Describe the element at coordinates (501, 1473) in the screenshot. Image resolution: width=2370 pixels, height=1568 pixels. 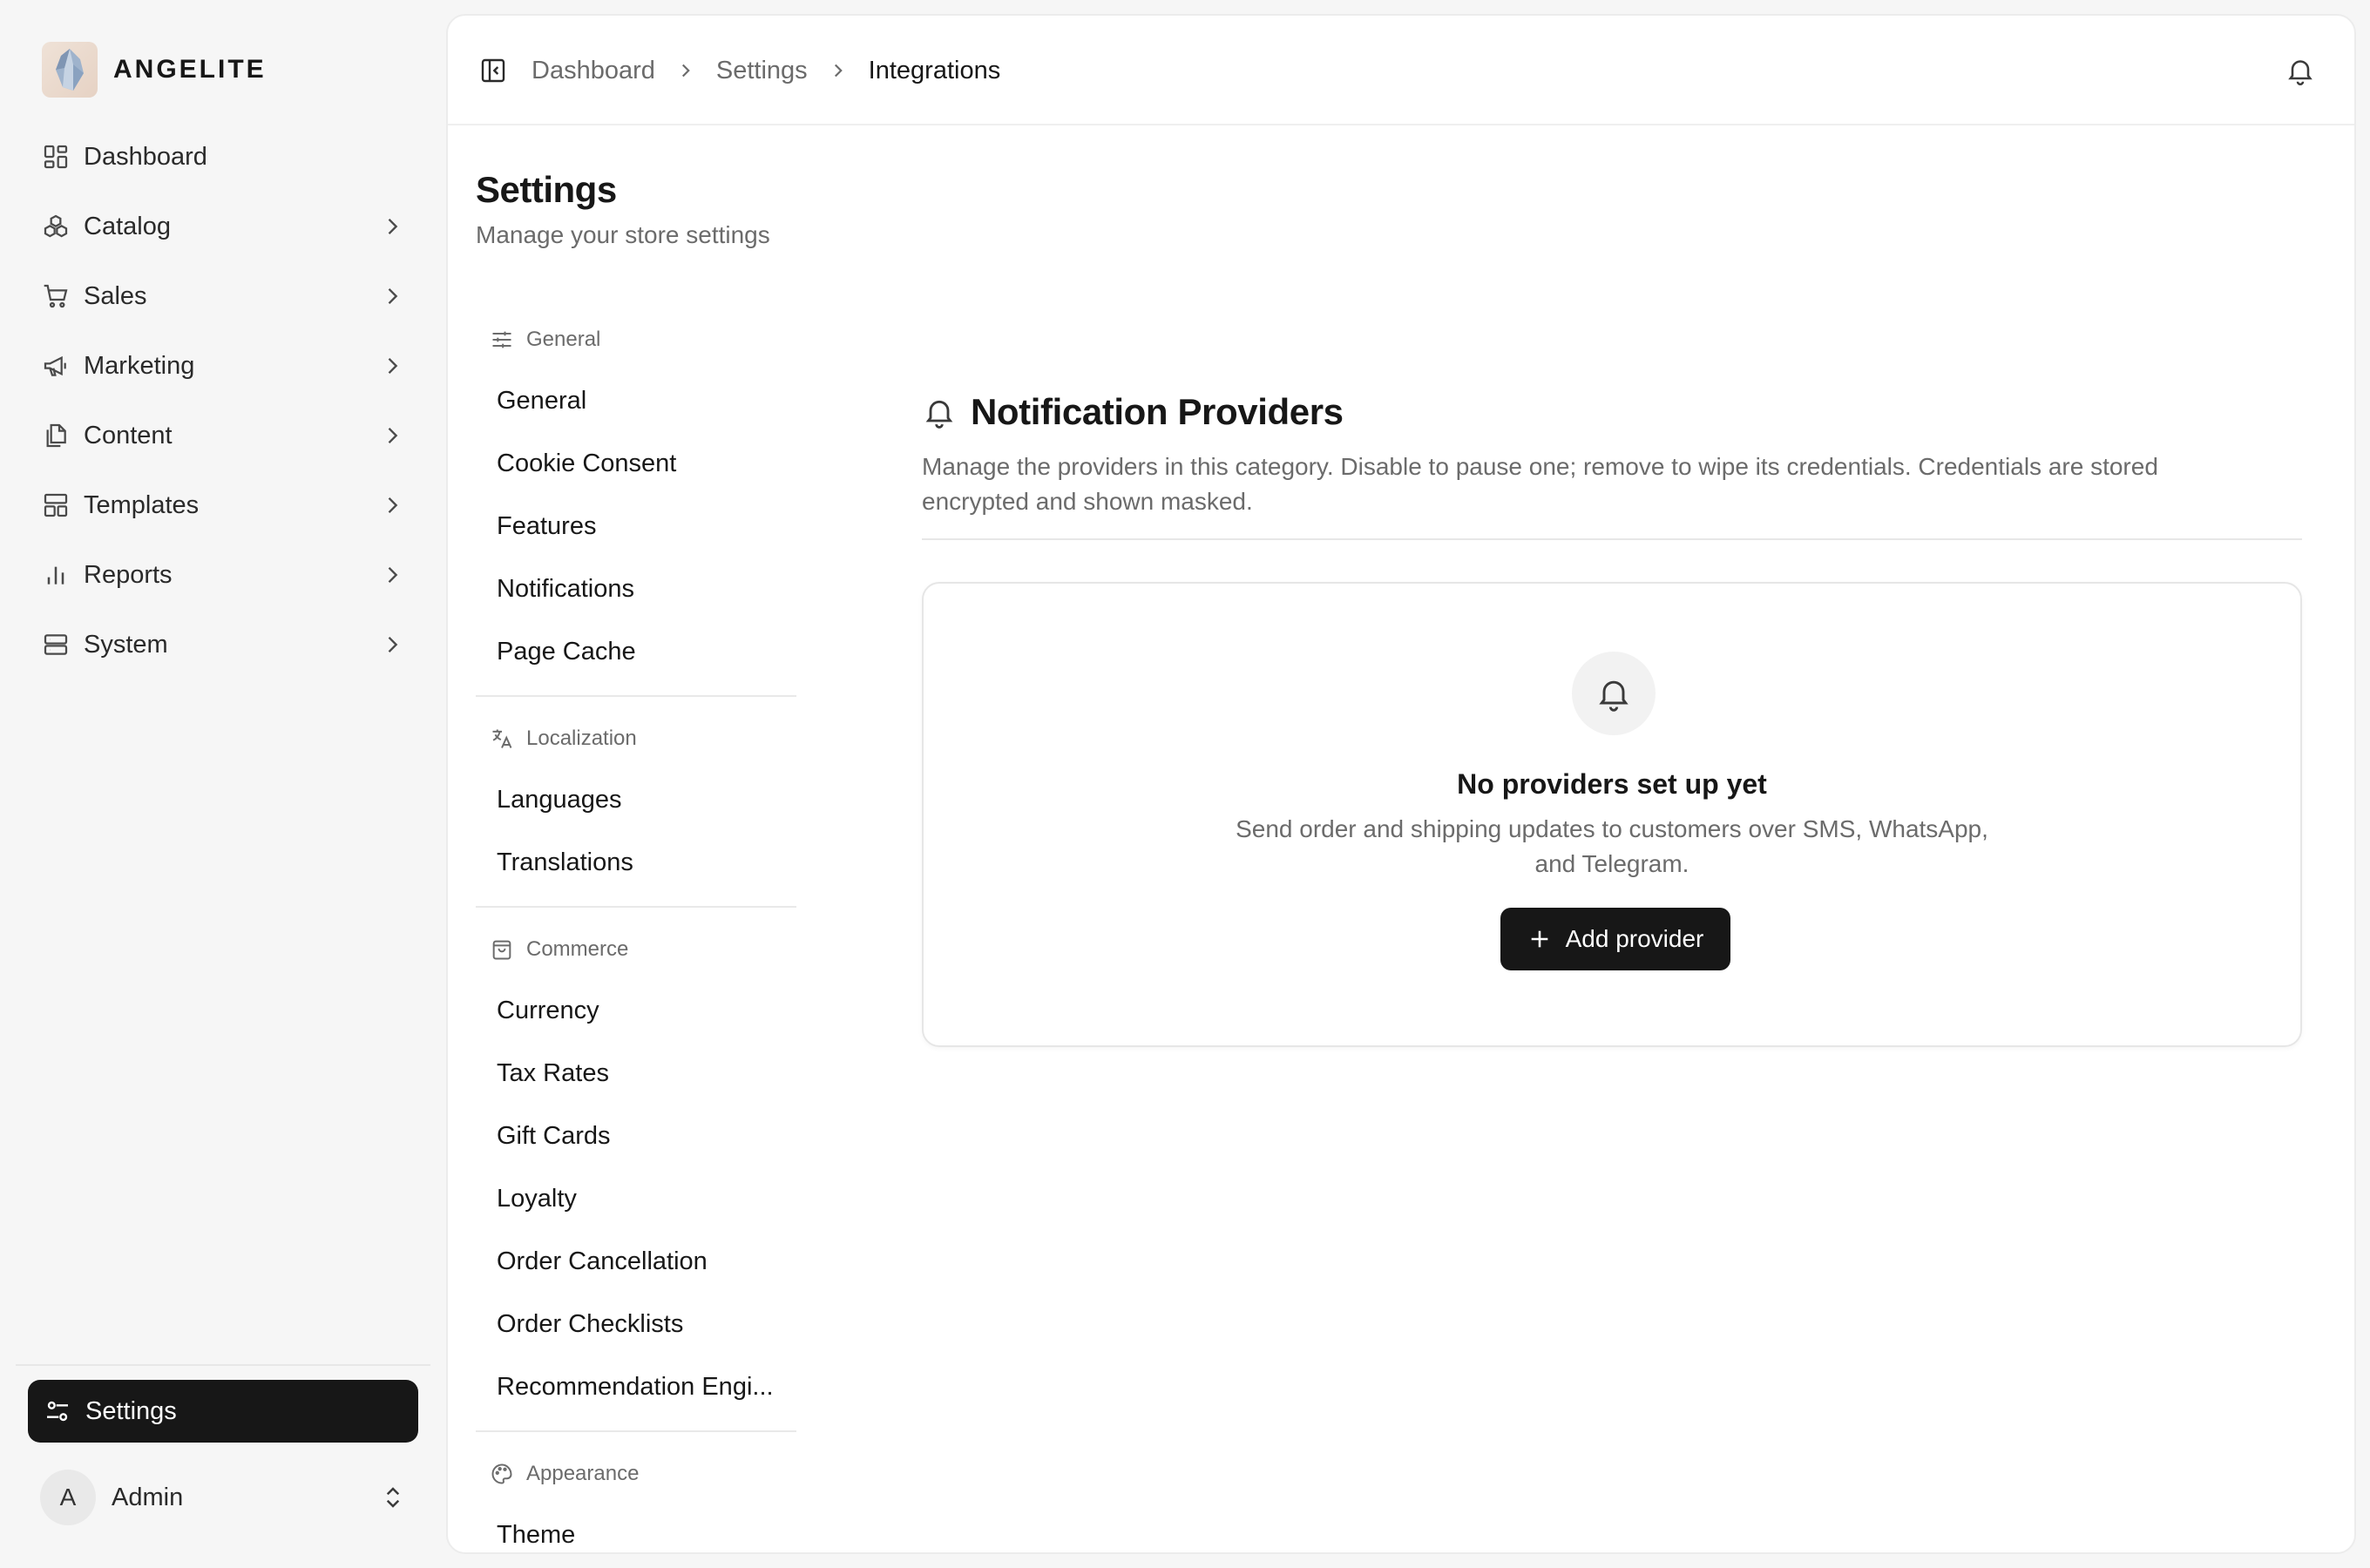
I see `palette-icon` at that location.